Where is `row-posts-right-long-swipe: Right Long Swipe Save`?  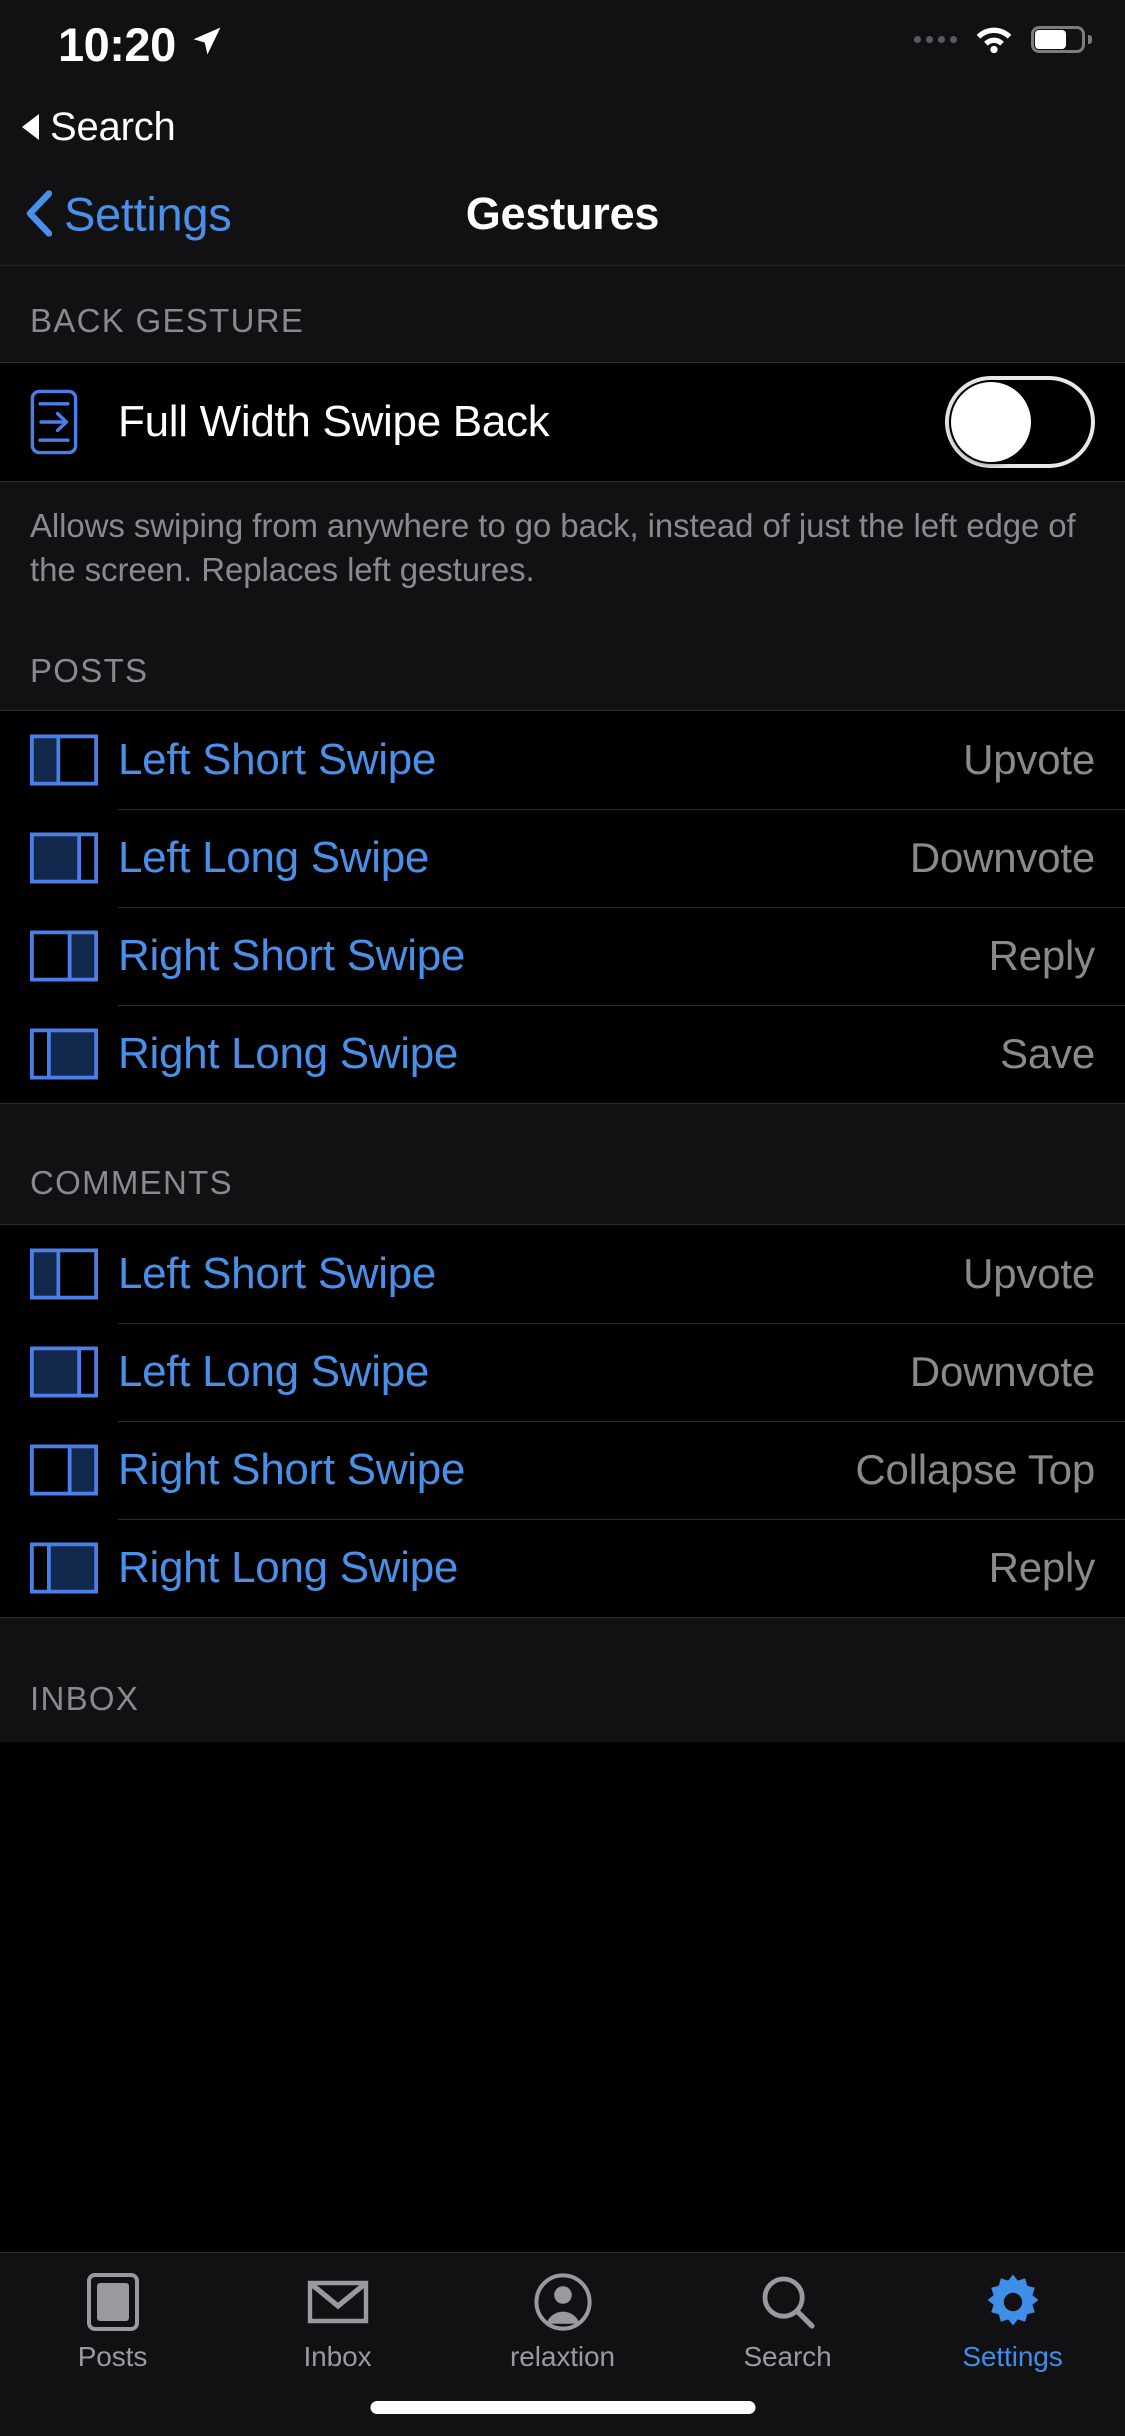 row-posts-right-long-swipe: Right Long Swipe Save is located at coordinates (562, 1053).